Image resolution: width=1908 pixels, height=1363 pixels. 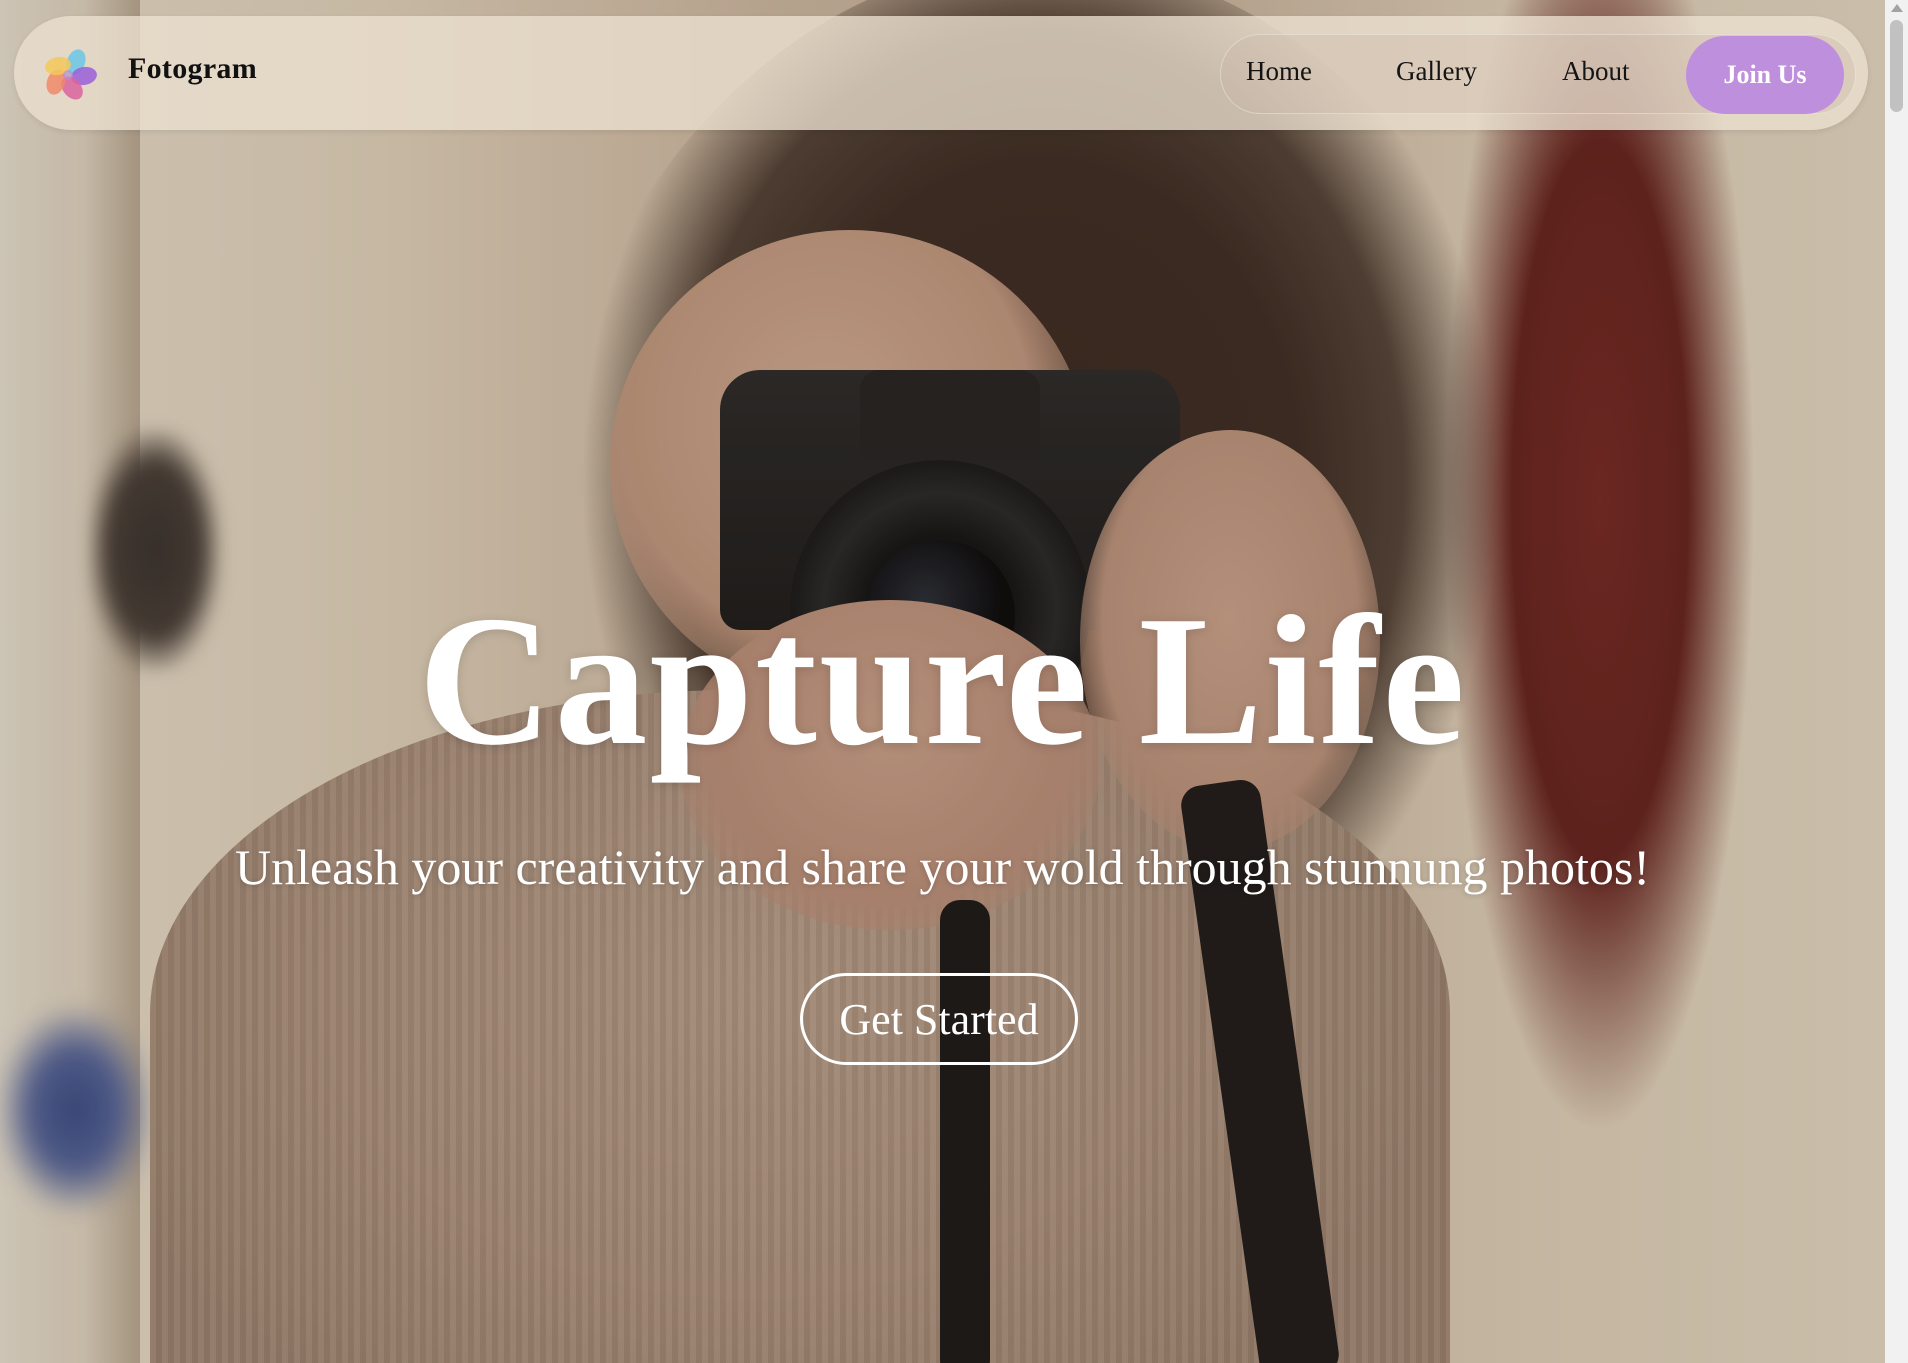 I want to click on join-us-button: Join Us, so click(x=1765, y=75).